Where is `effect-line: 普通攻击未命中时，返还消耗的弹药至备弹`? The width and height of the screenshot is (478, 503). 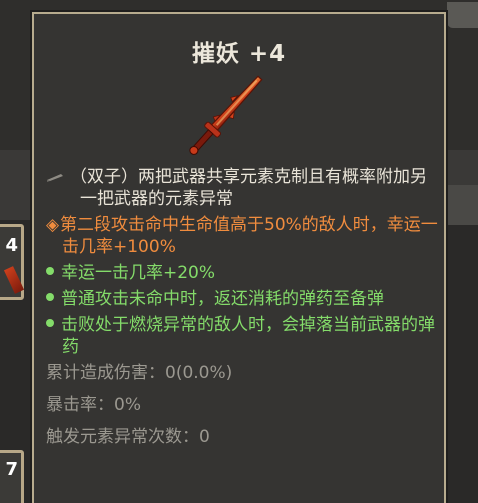 effect-line: 普通攻击未命中时，返还消耗的弹药至备弹 is located at coordinates (243, 299).